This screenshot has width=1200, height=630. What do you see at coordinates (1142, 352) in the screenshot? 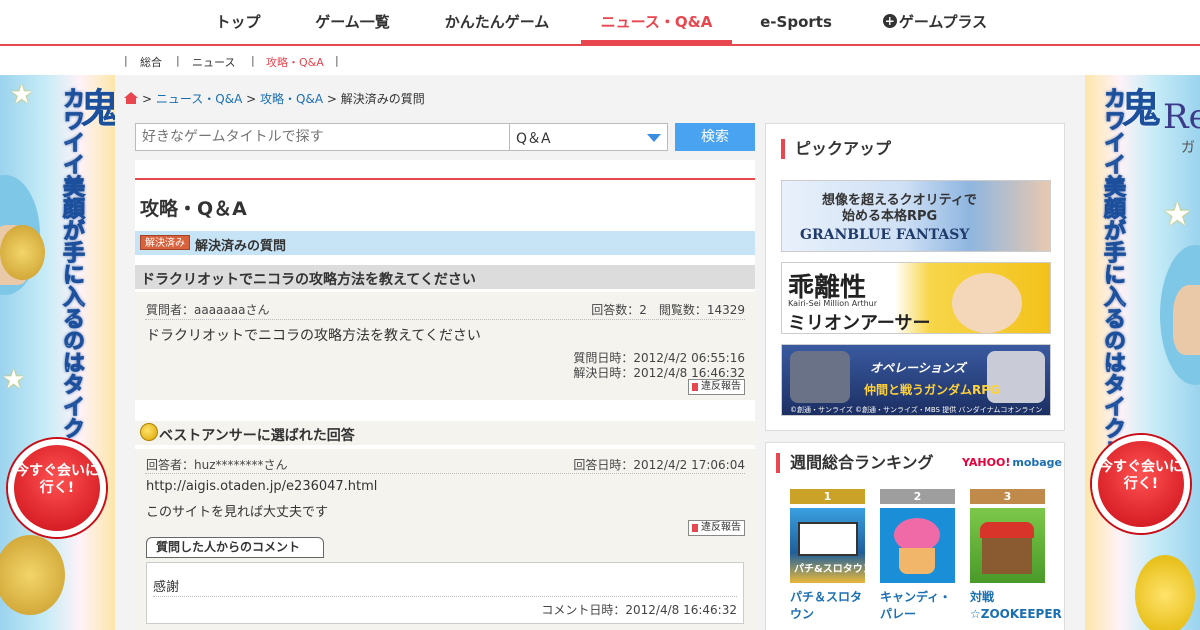
I see `right-side-ad: Re ガ ★ 鬼 カワイイ美顔が手に入るのはタイクレだけ! 今すぐ会いに行く!` at bounding box center [1142, 352].